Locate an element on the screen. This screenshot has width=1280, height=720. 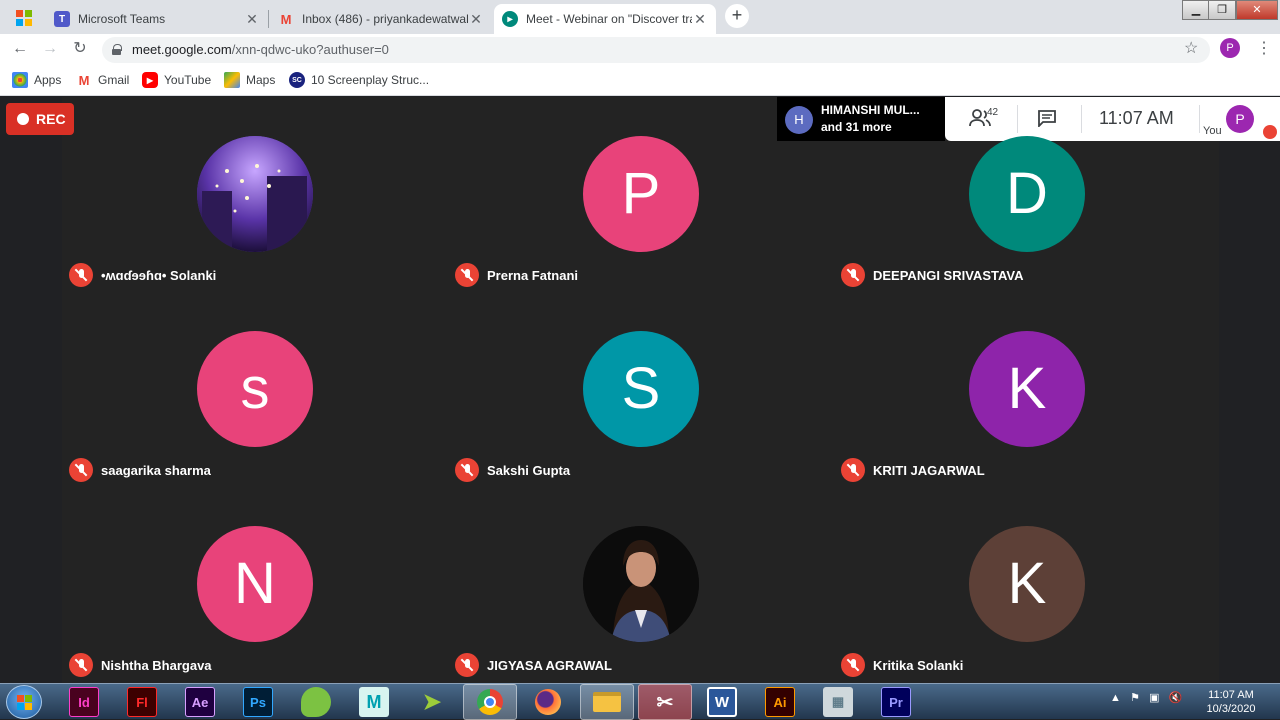
participant-name: KRITI JAGARWAL is located at coordinates (929, 470).